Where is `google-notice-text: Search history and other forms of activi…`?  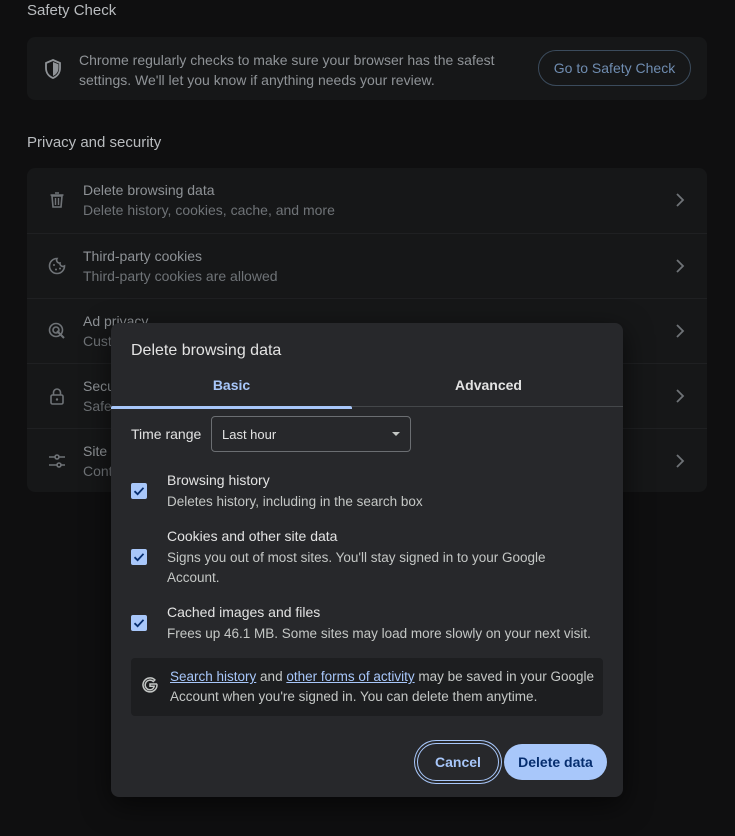
google-notice-text: Search history and other forms of activi… is located at coordinates (384, 687).